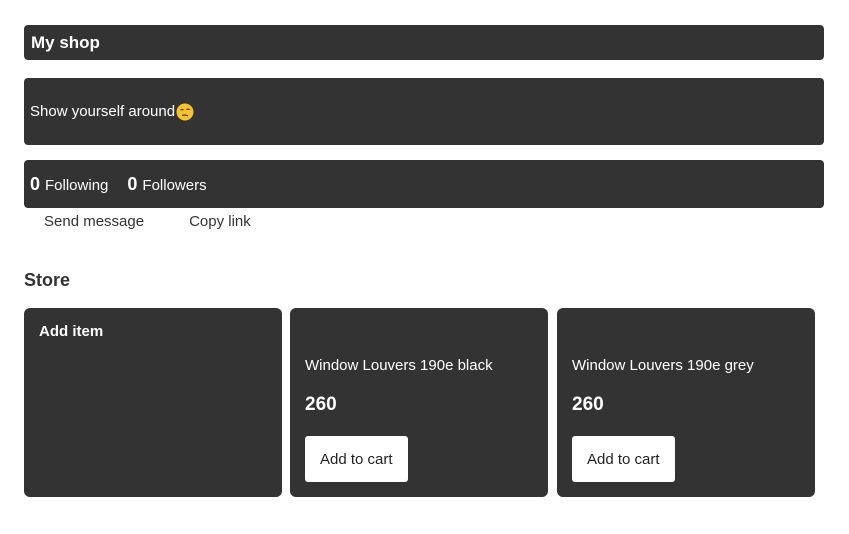 This screenshot has height=534, width=849. I want to click on product-card: Window Louvers 190e grey 260 Add to cart, so click(686, 402).